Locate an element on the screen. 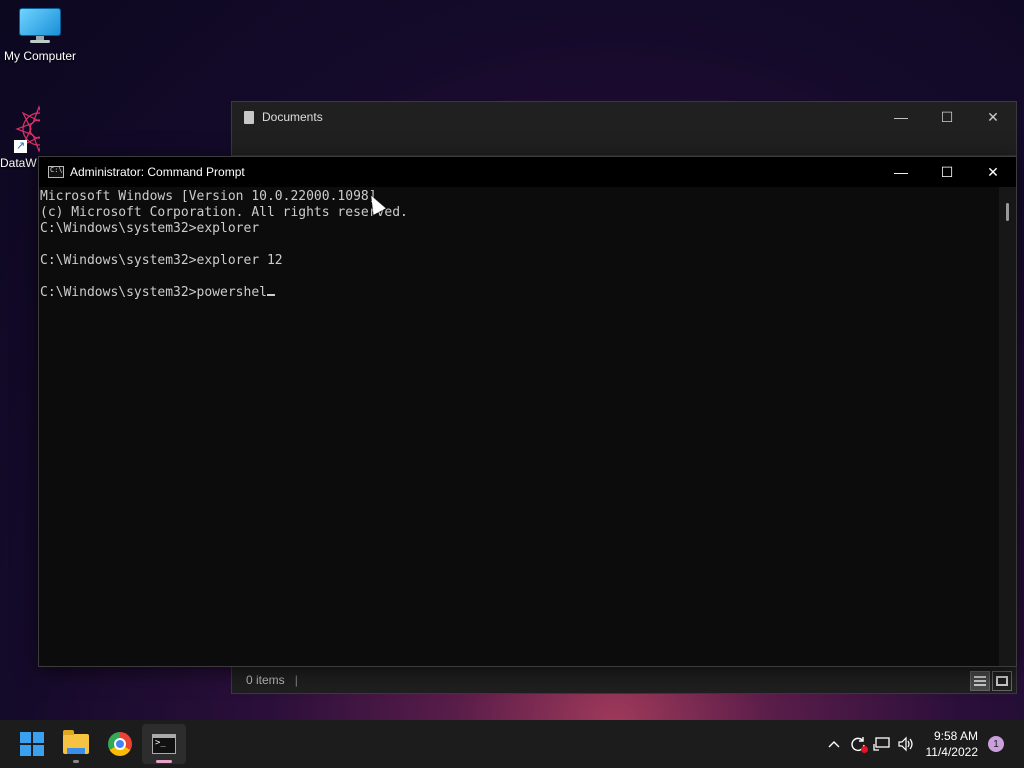 The height and width of the screenshot is (768, 1024). command-prompt-icon is located at coordinates (164, 744).